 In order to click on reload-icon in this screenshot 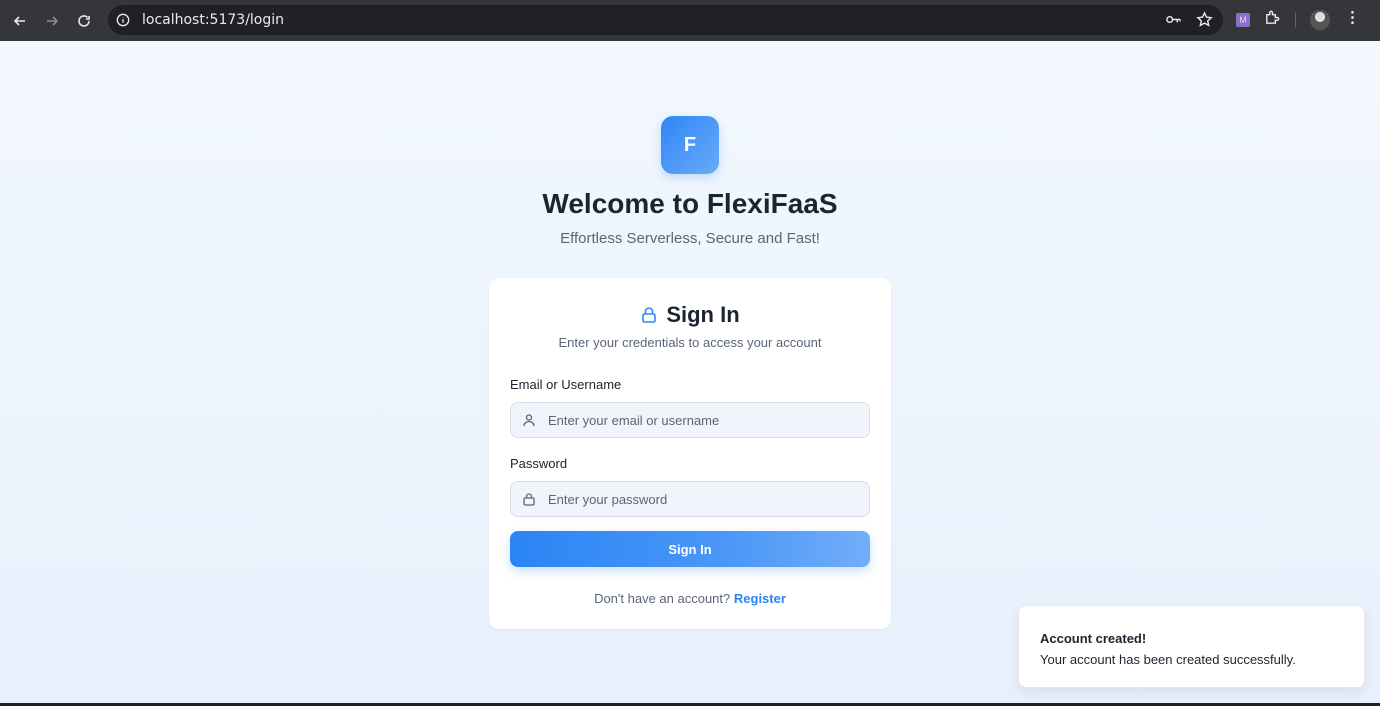, I will do `click(84, 21)`.